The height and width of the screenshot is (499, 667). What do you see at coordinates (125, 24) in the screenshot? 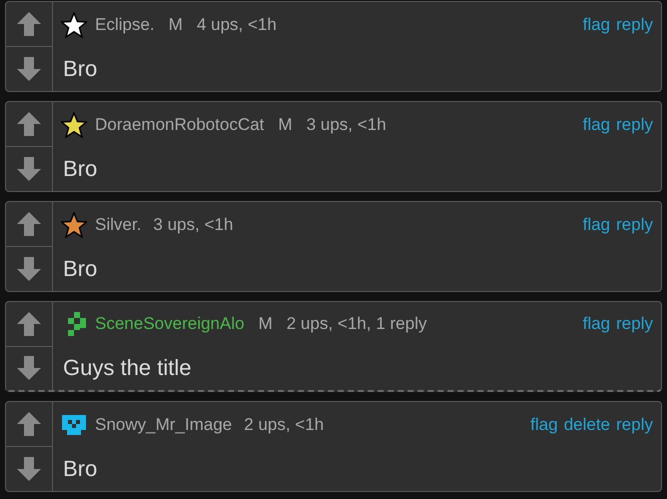
I see `username: Eclipse.` at bounding box center [125, 24].